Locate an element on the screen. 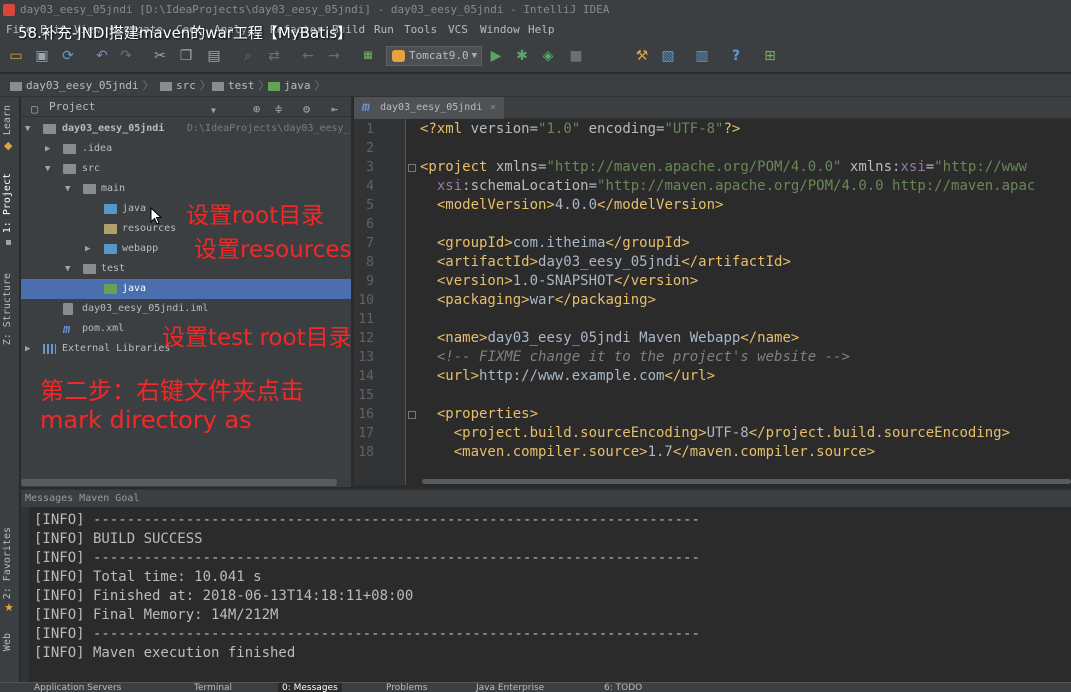 The width and height of the screenshot is (1071, 692). menu-window: Window is located at coordinates (500, 30).